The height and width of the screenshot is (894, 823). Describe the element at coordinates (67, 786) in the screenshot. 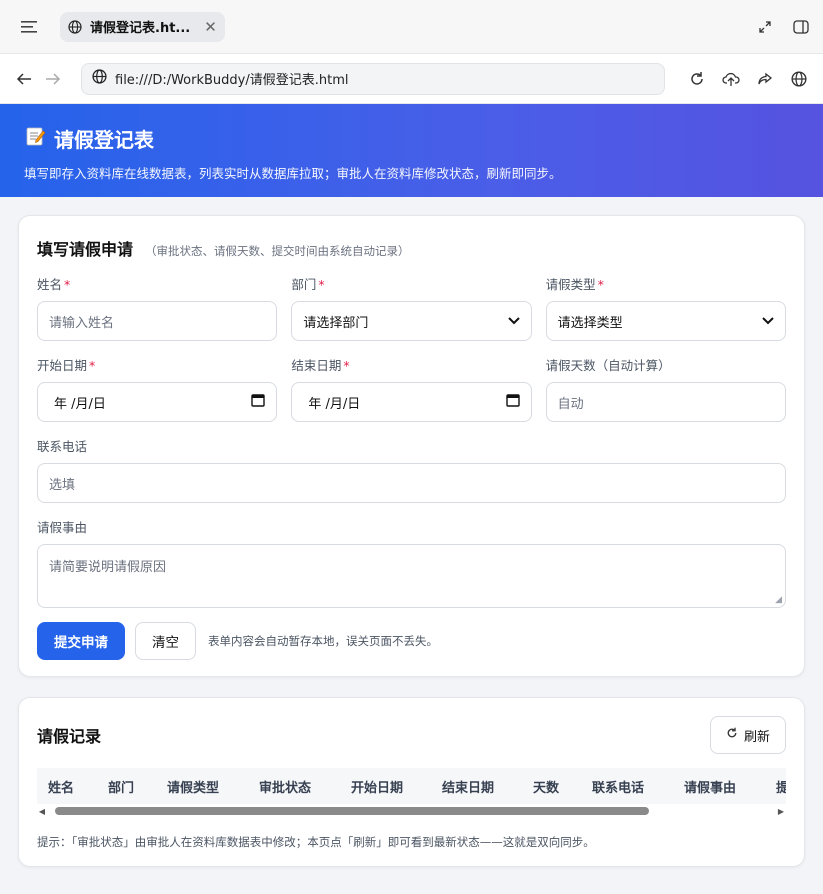

I see `col-header-name: 姓名` at that location.